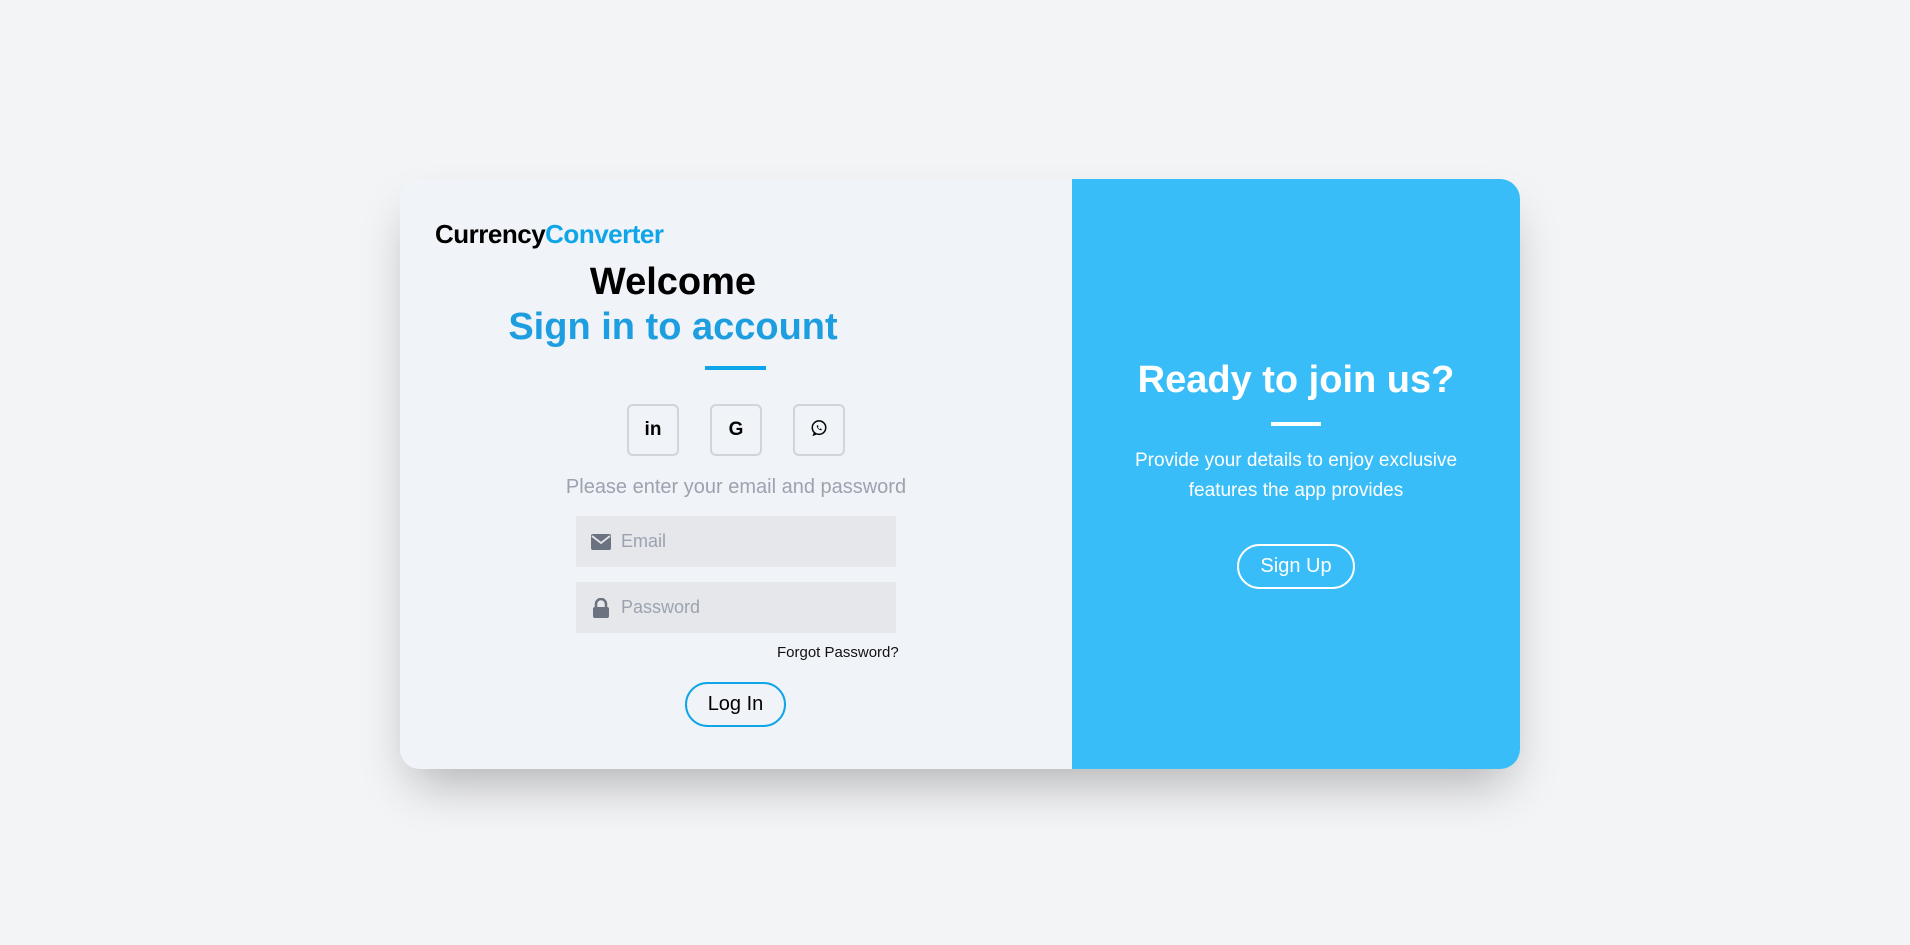 This screenshot has width=1910, height=945. Describe the element at coordinates (736, 487) in the screenshot. I see `credentials-prompt: Please enter your email and password` at that location.